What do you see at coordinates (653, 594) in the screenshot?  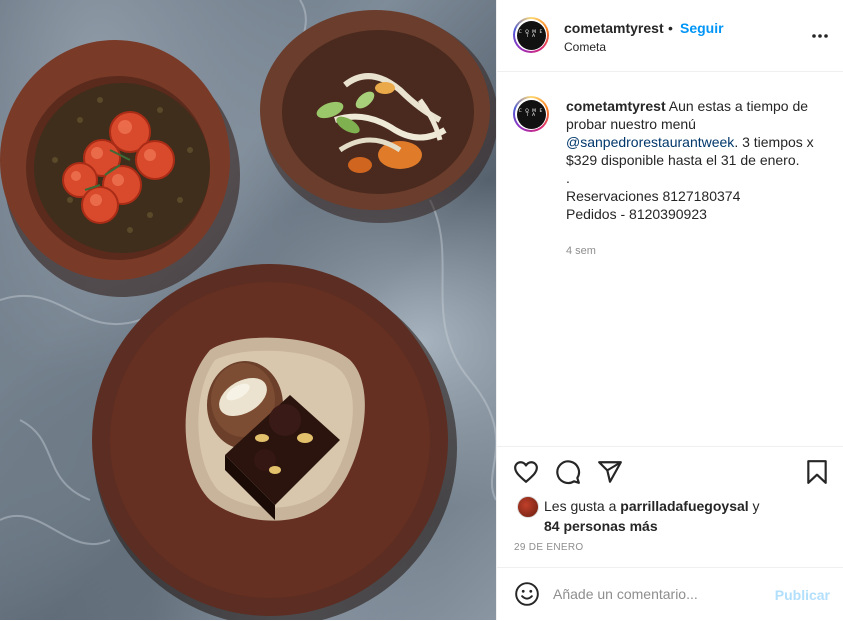 I see `comment-input` at bounding box center [653, 594].